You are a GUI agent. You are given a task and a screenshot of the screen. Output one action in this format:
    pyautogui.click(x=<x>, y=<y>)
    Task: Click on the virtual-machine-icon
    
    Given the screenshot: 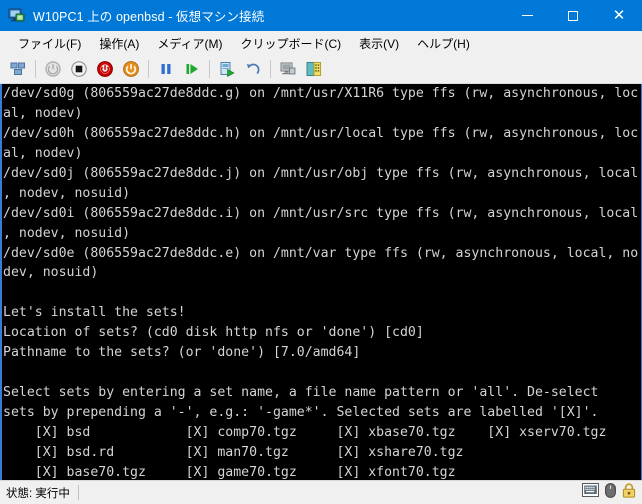 What is the action you would take?
    pyautogui.click(x=16, y=15)
    